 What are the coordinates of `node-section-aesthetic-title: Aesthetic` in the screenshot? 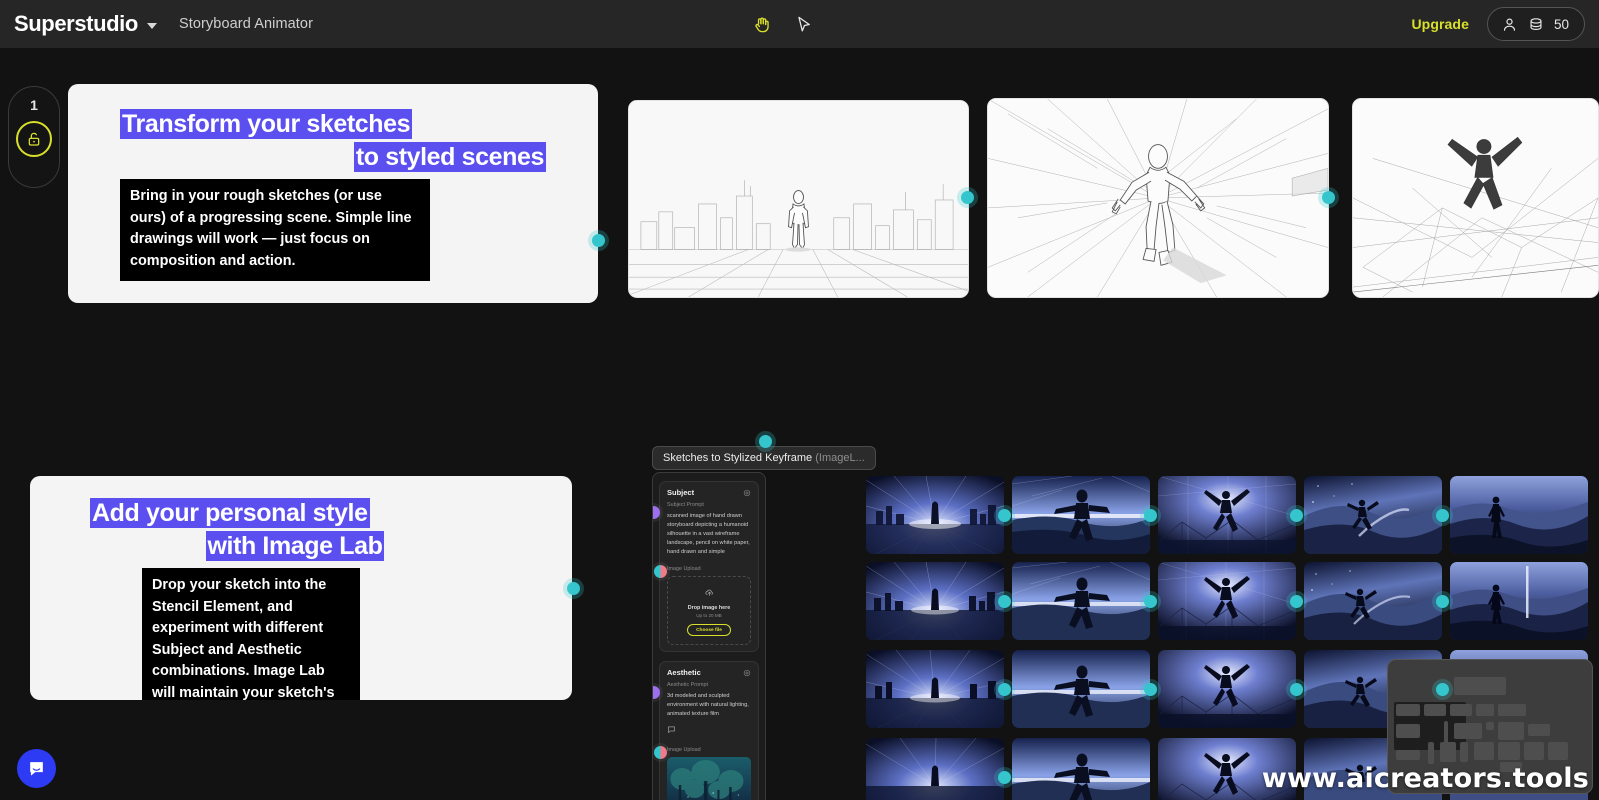 It's located at (684, 673).